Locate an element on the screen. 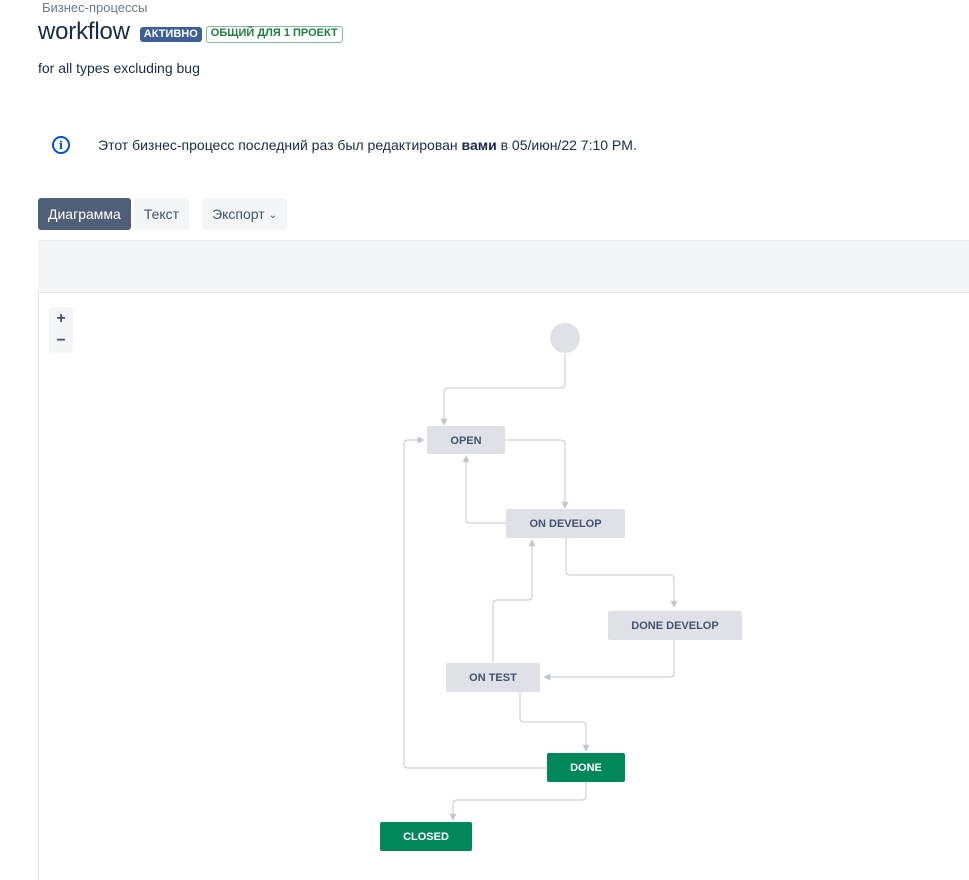 The height and width of the screenshot is (880, 969). transition-ondevelop-open is located at coordinates (484, 489).